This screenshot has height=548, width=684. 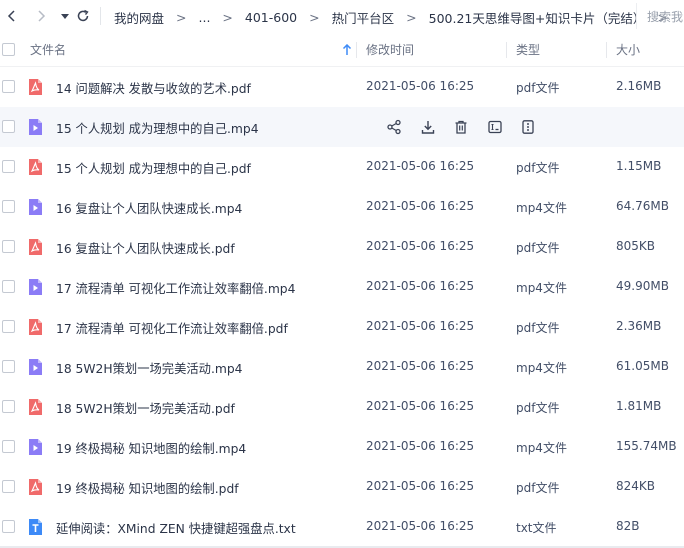 What do you see at coordinates (390, 49) in the screenshot?
I see `column-header-modified: 修改时间` at bounding box center [390, 49].